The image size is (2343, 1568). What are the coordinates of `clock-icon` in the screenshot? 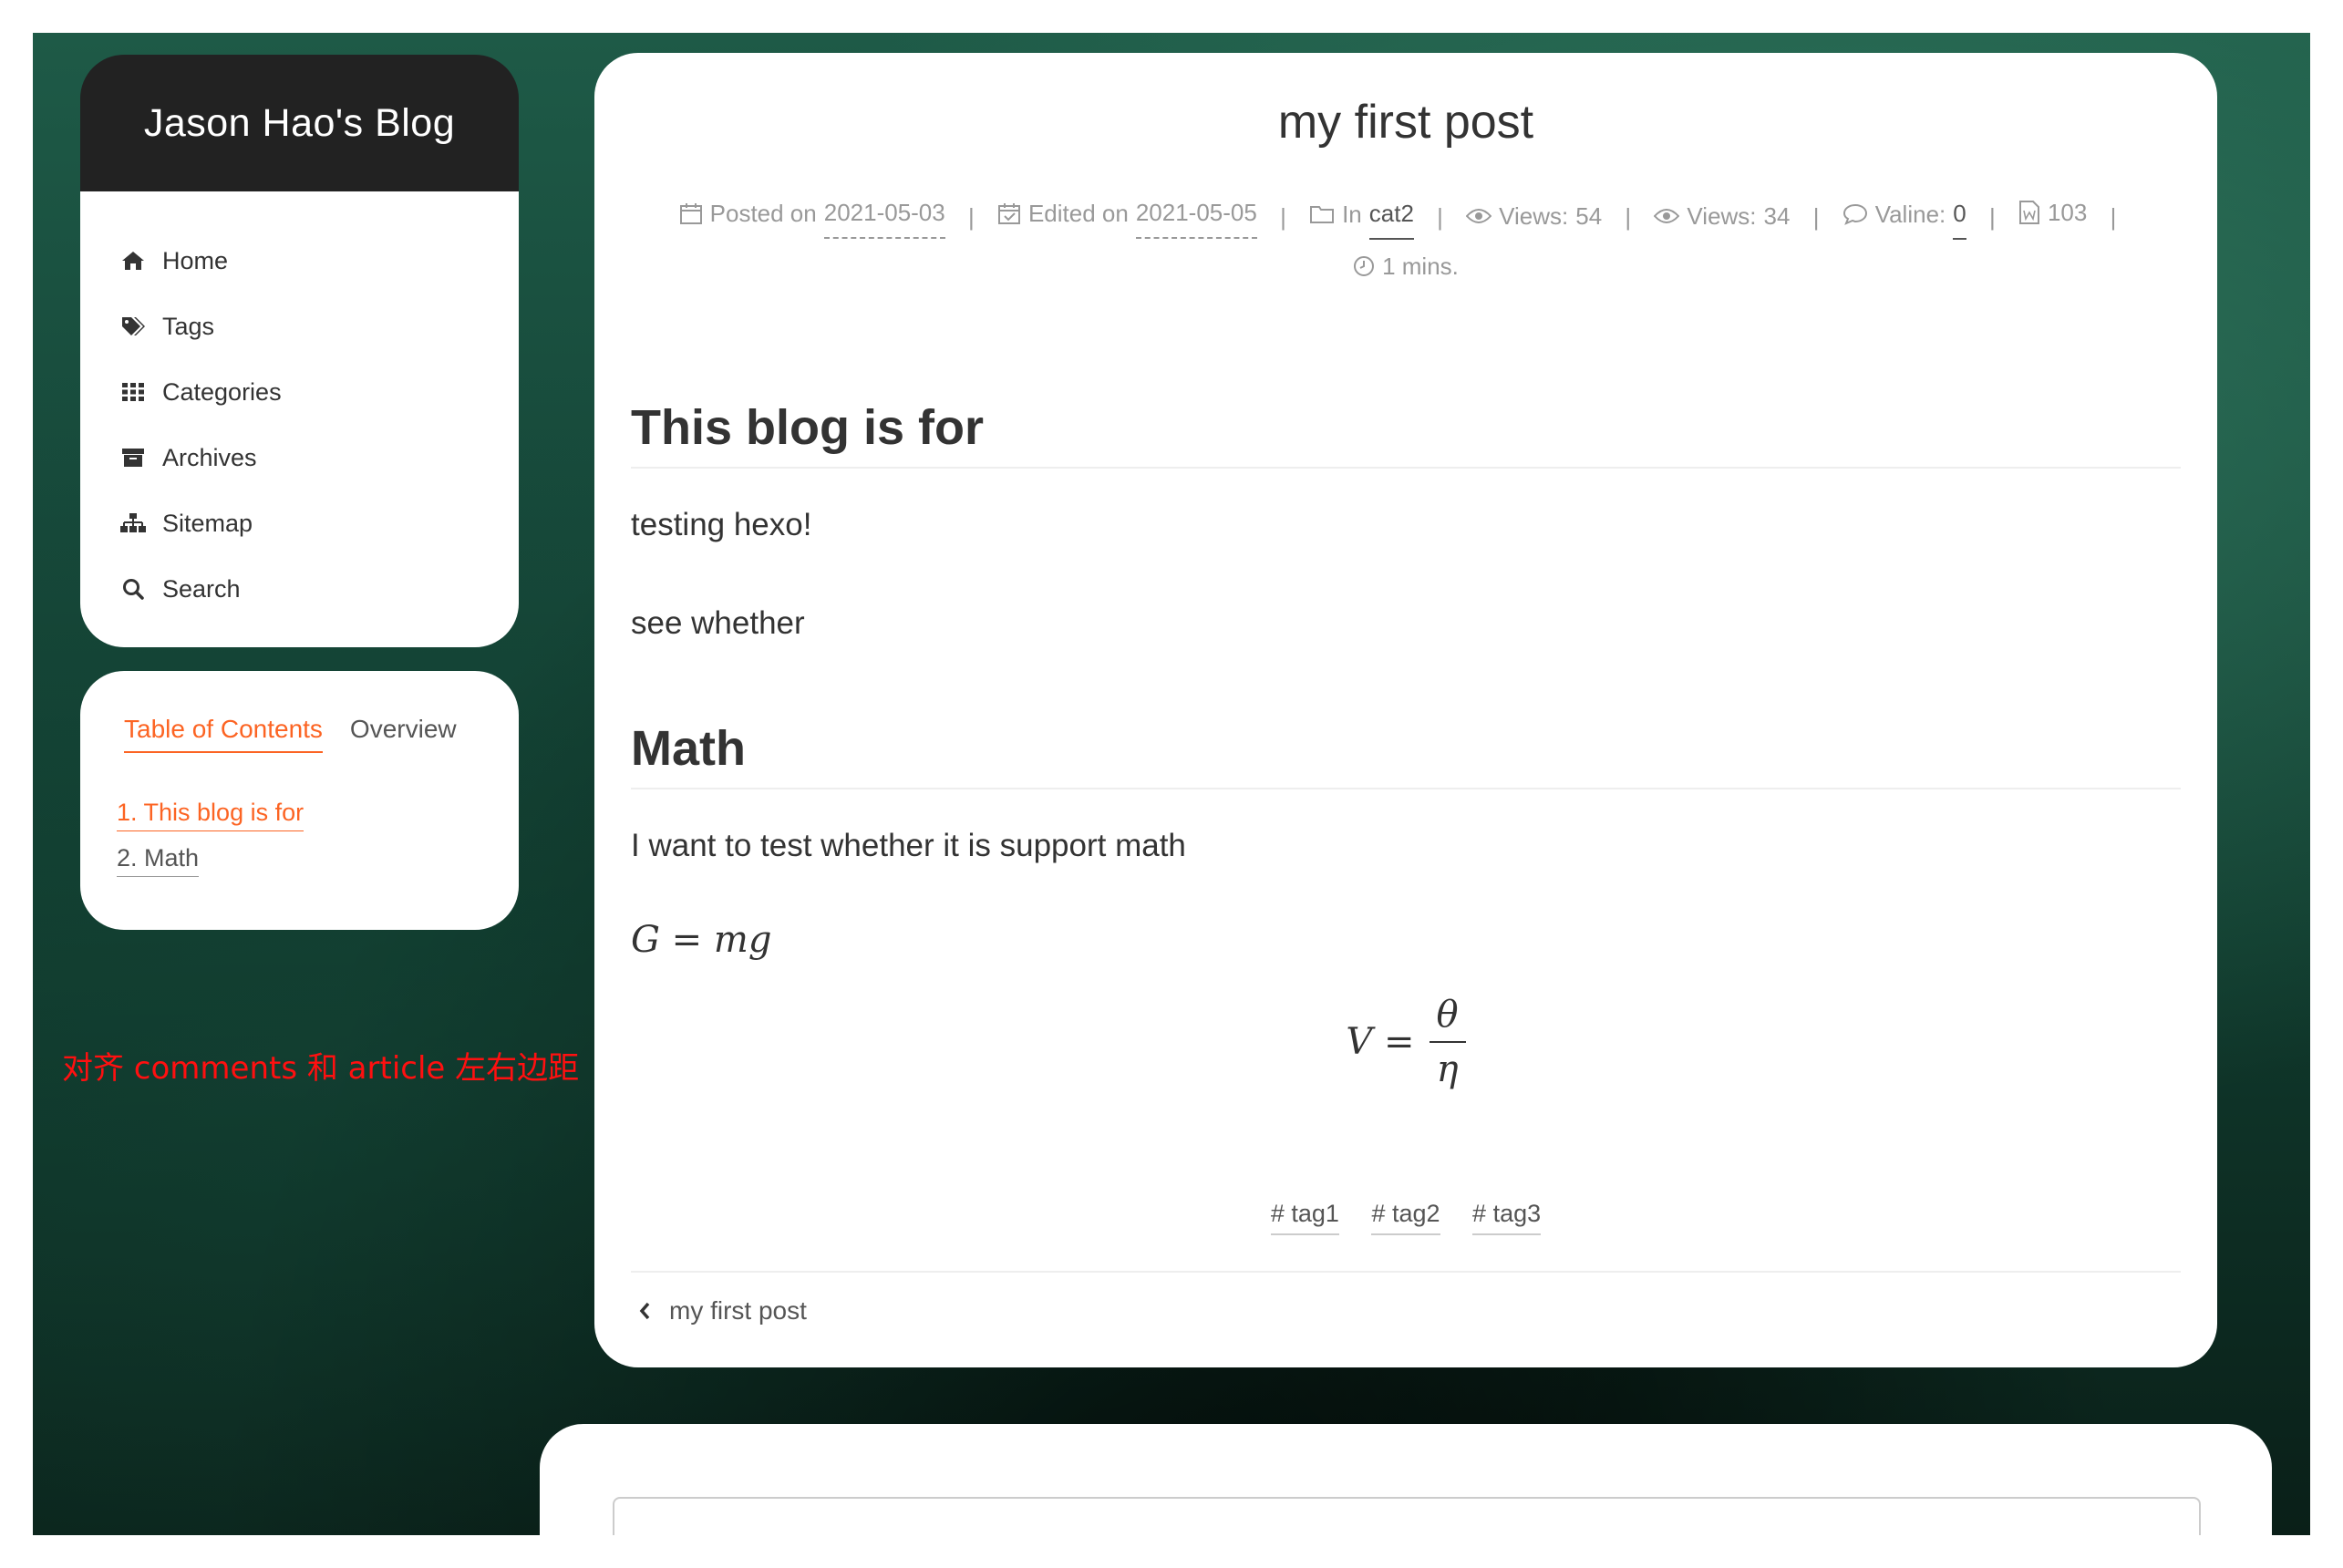 It's located at (1364, 266).